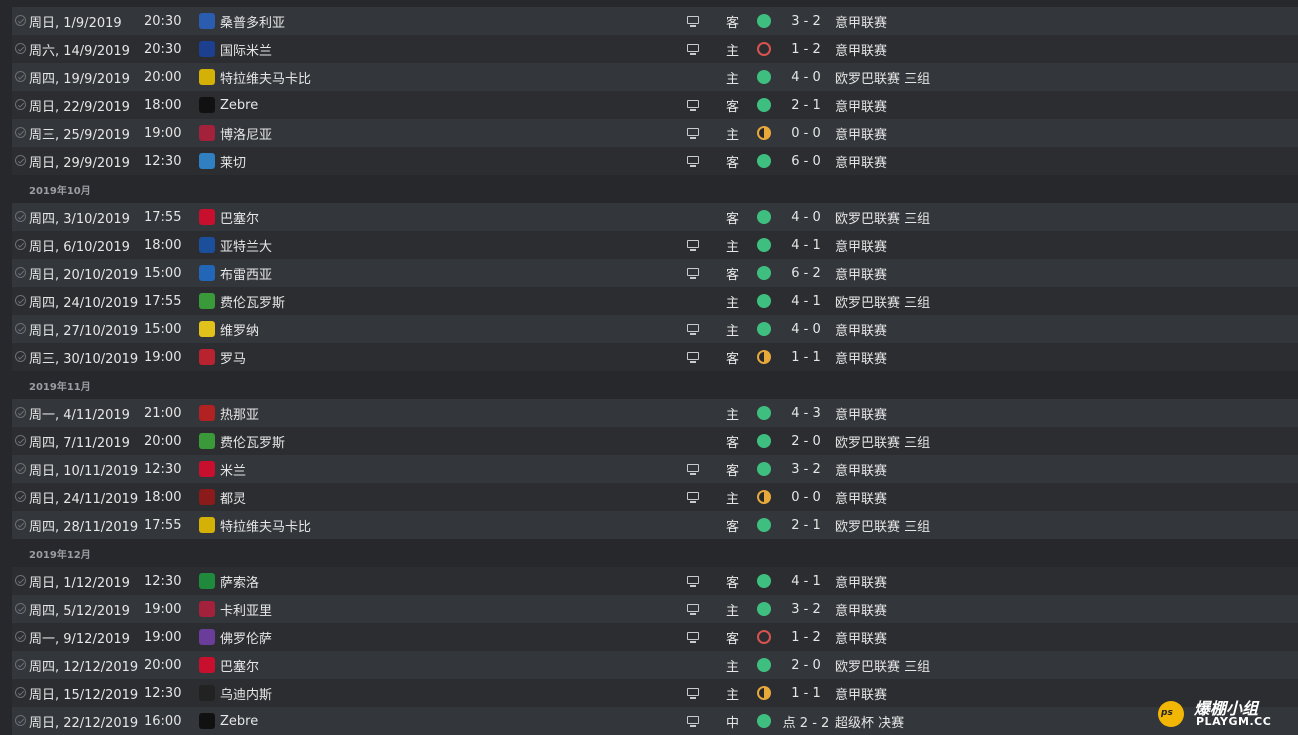 The width and height of the screenshot is (1298, 735). What do you see at coordinates (655, 413) in the screenshot?
I see `fixture-row: 周一, 4/11/2019 21:00 热那亚 主 4 - 3 意甲联赛` at bounding box center [655, 413].